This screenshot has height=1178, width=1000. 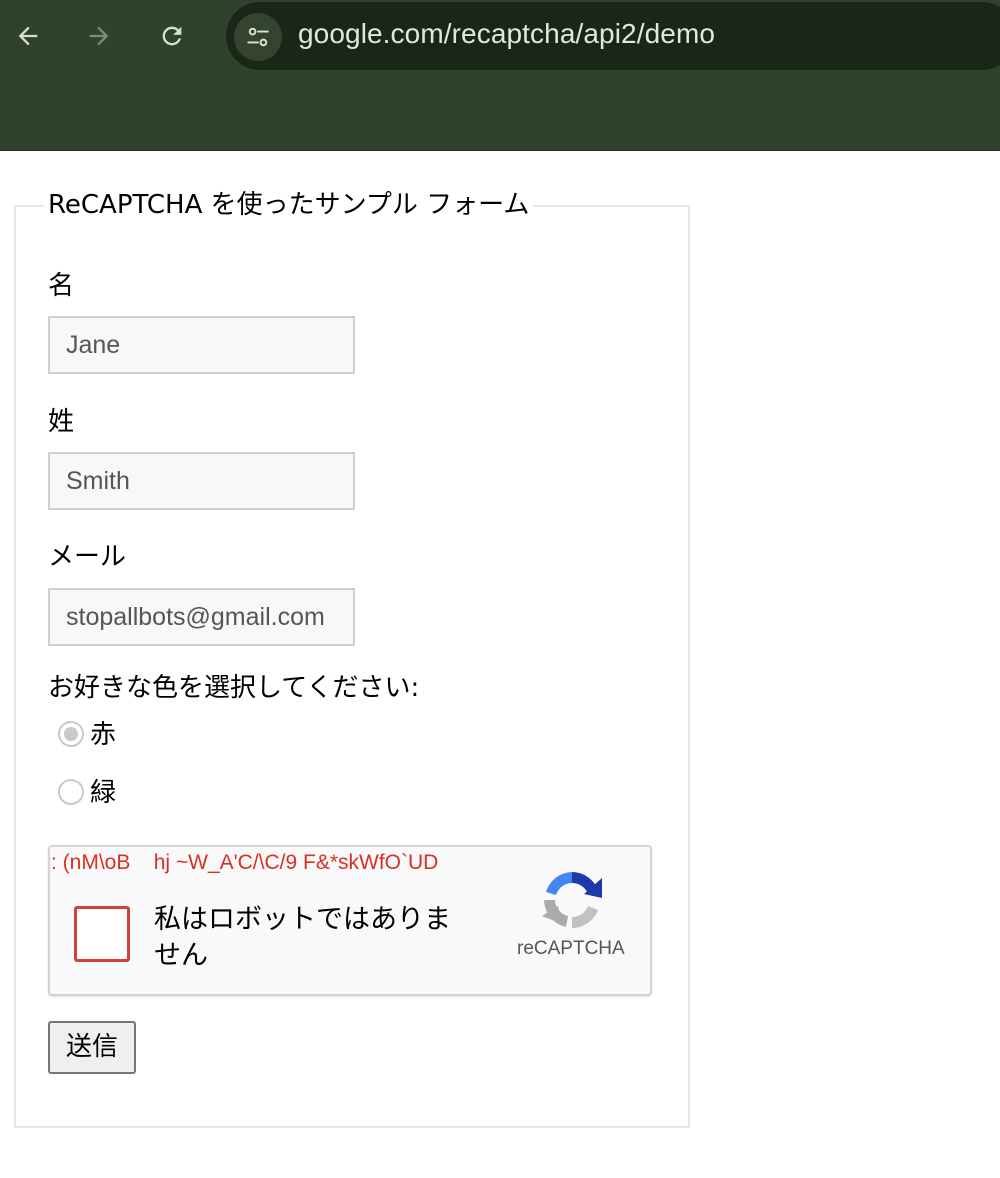 I want to click on recaptcha-checkbox-label: 私はロボットではありません, so click(x=302, y=937).